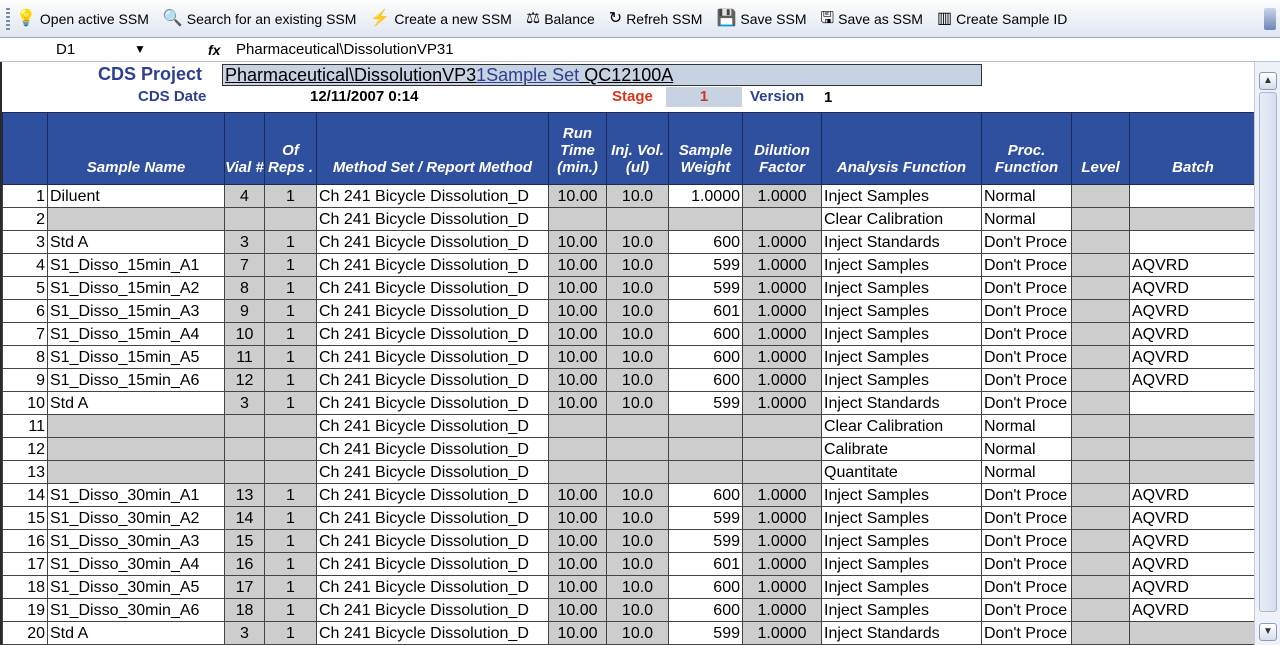 This screenshot has width=1280, height=645. Describe the element at coordinates (244, 541) in the screenshot. I see `vial-cell: 15` at that location.